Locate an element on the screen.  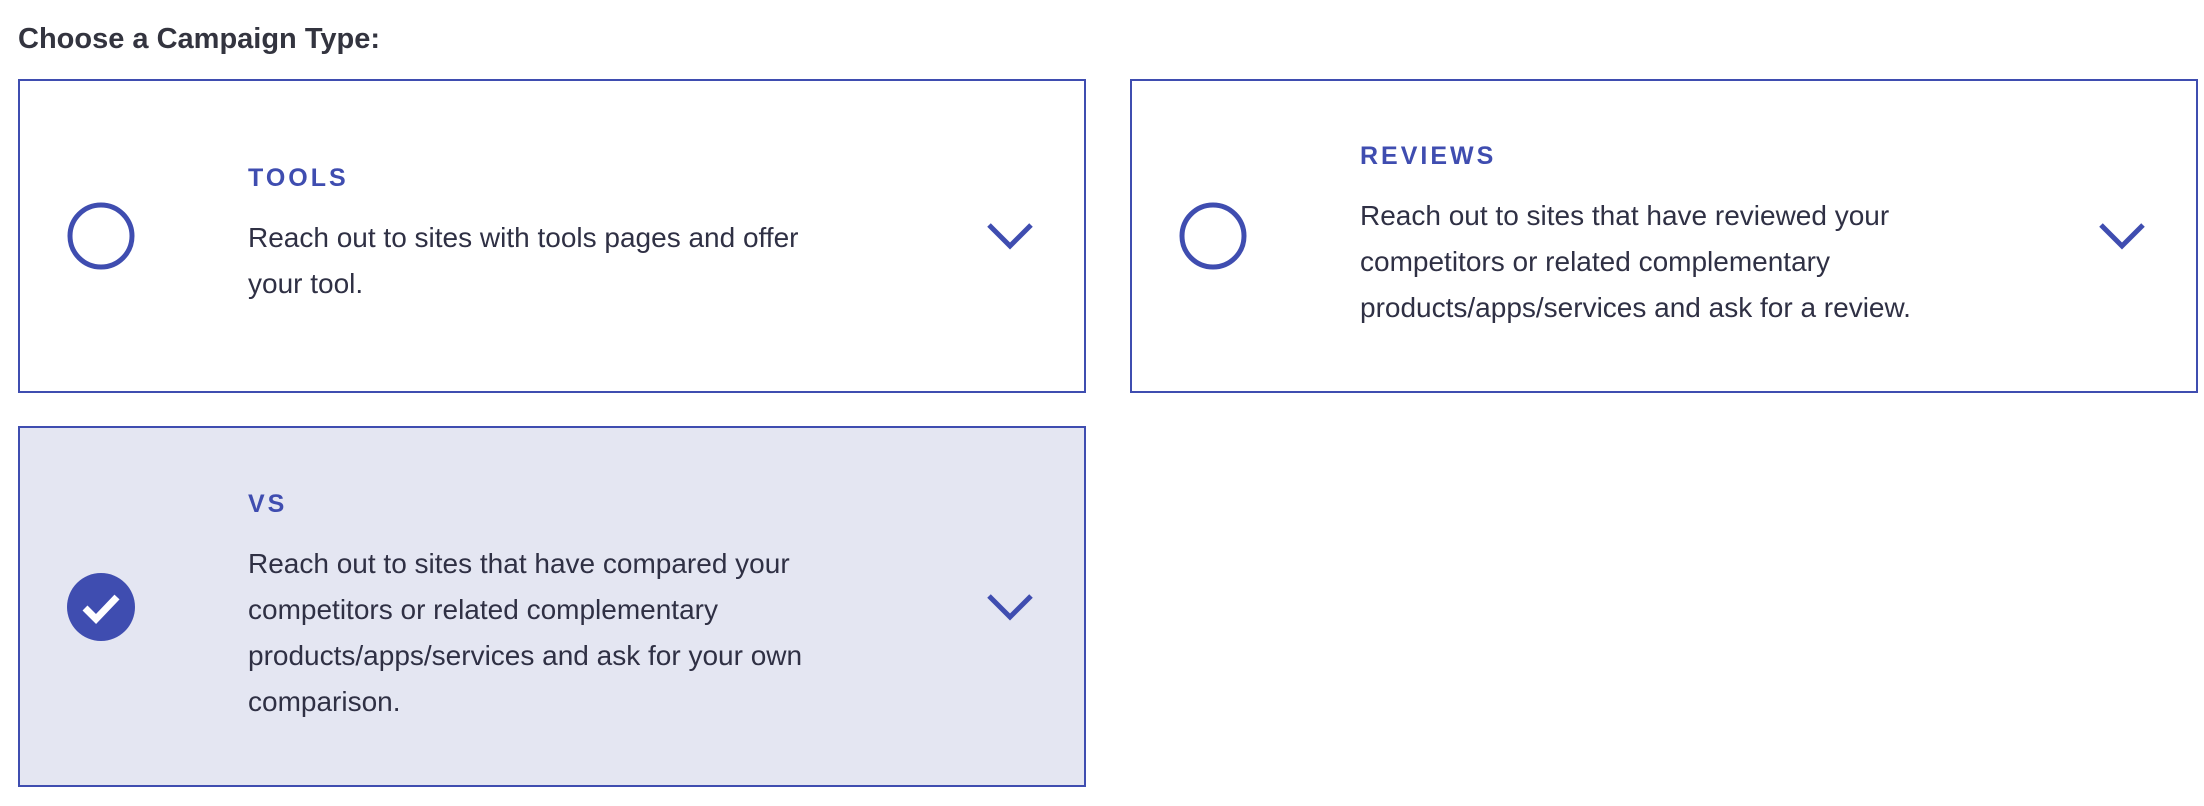
radio-checked-icon is located at coordinates (101, 606).